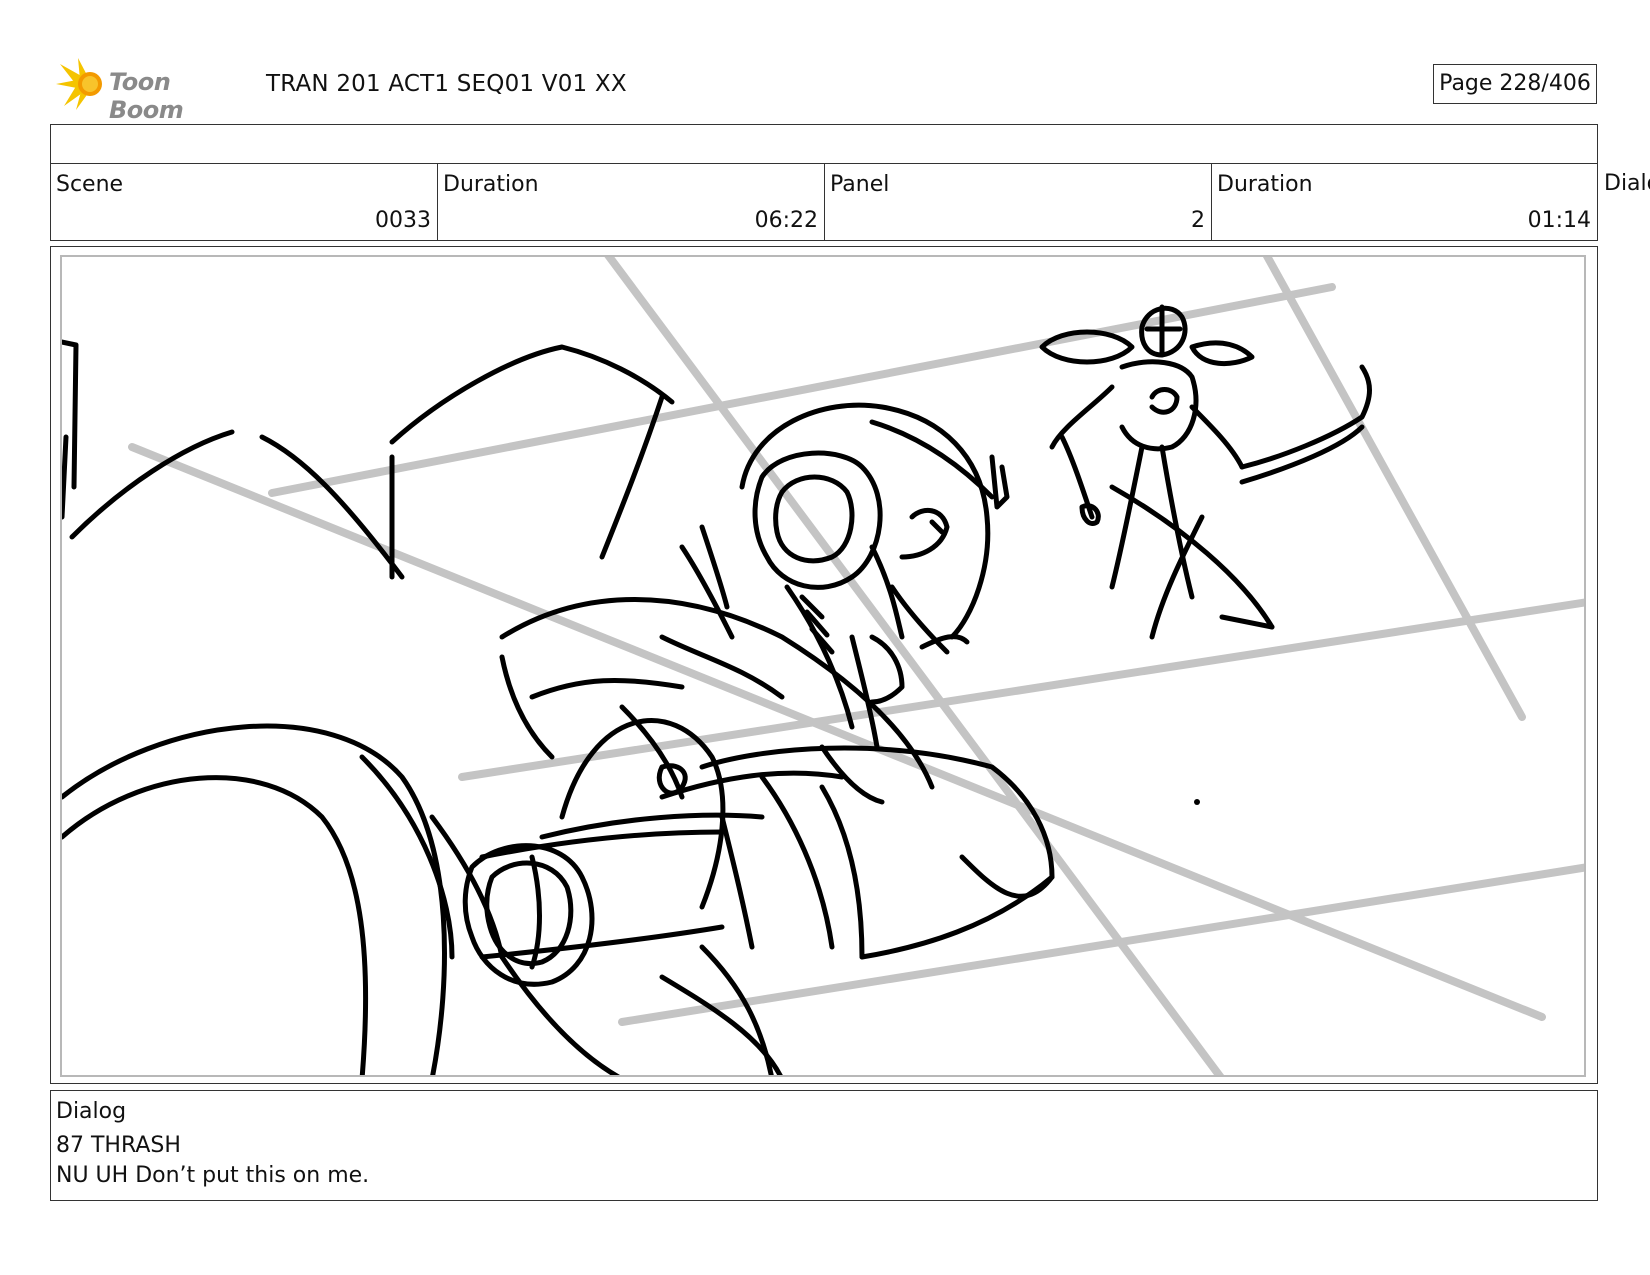 The image size is (1650, 1275). Describe the element at coordinates (1515, 84) in the screenshot. I see `page-indicator: Page 228/406` at that location.